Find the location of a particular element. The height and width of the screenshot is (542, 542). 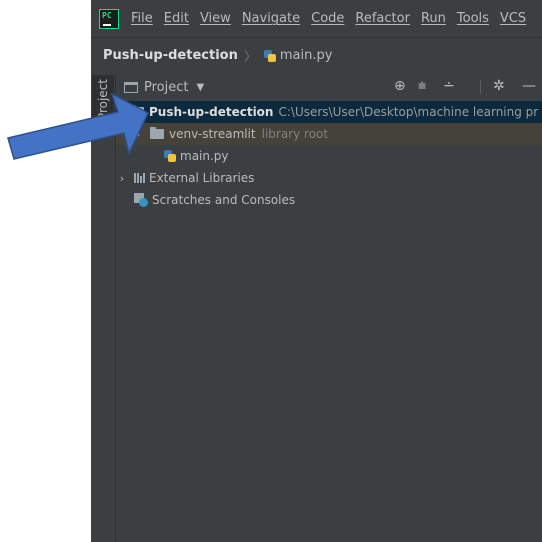

callout-arrow is located at coordinates (78, 126).